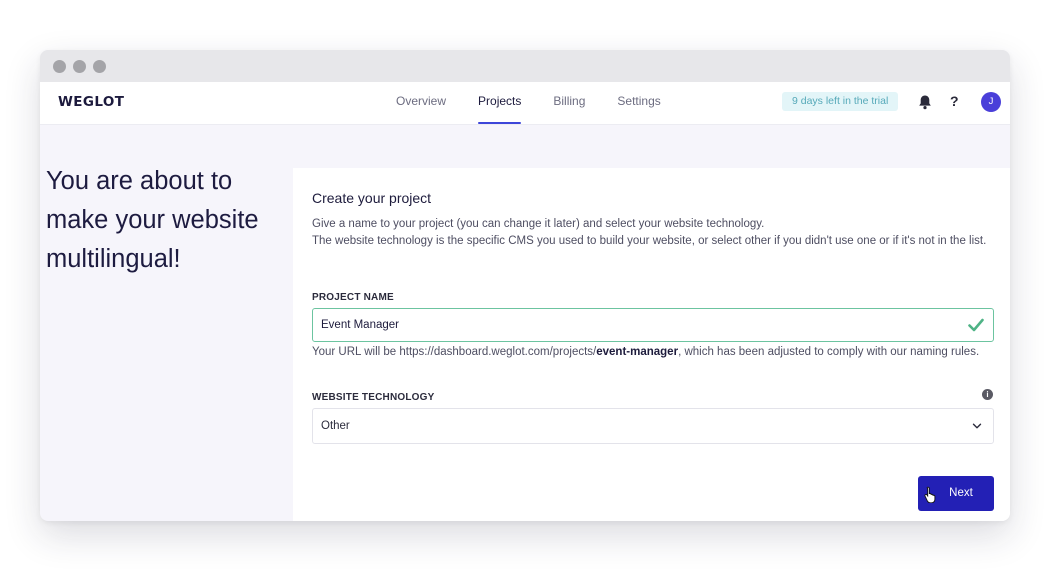 The image size is (1050, 571). I want to click on website-technology-value: Other, so click(335, 426).